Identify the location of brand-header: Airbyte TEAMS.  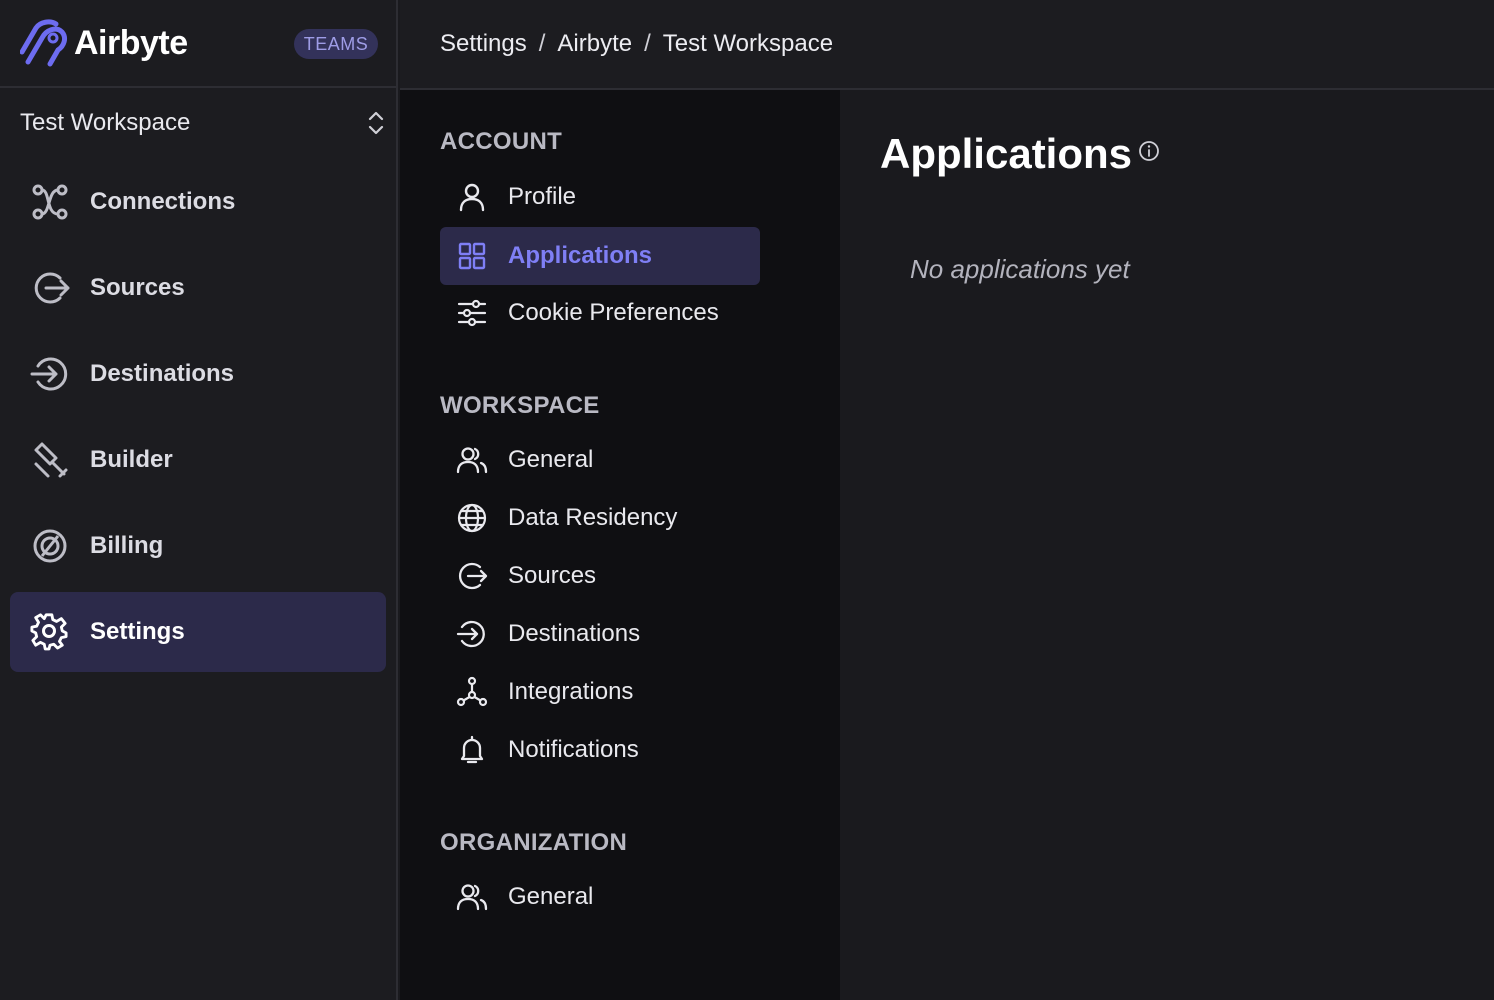
(198, 44).